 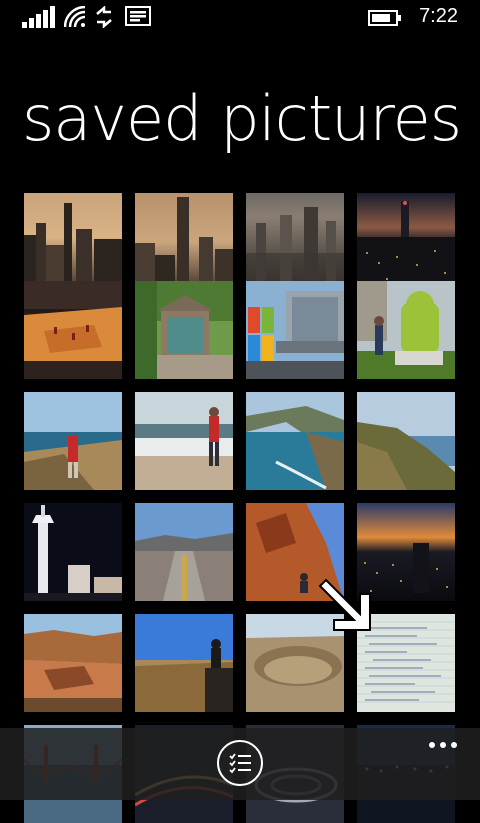 I want to click on wifi-icon, so click(x=75, y=17).